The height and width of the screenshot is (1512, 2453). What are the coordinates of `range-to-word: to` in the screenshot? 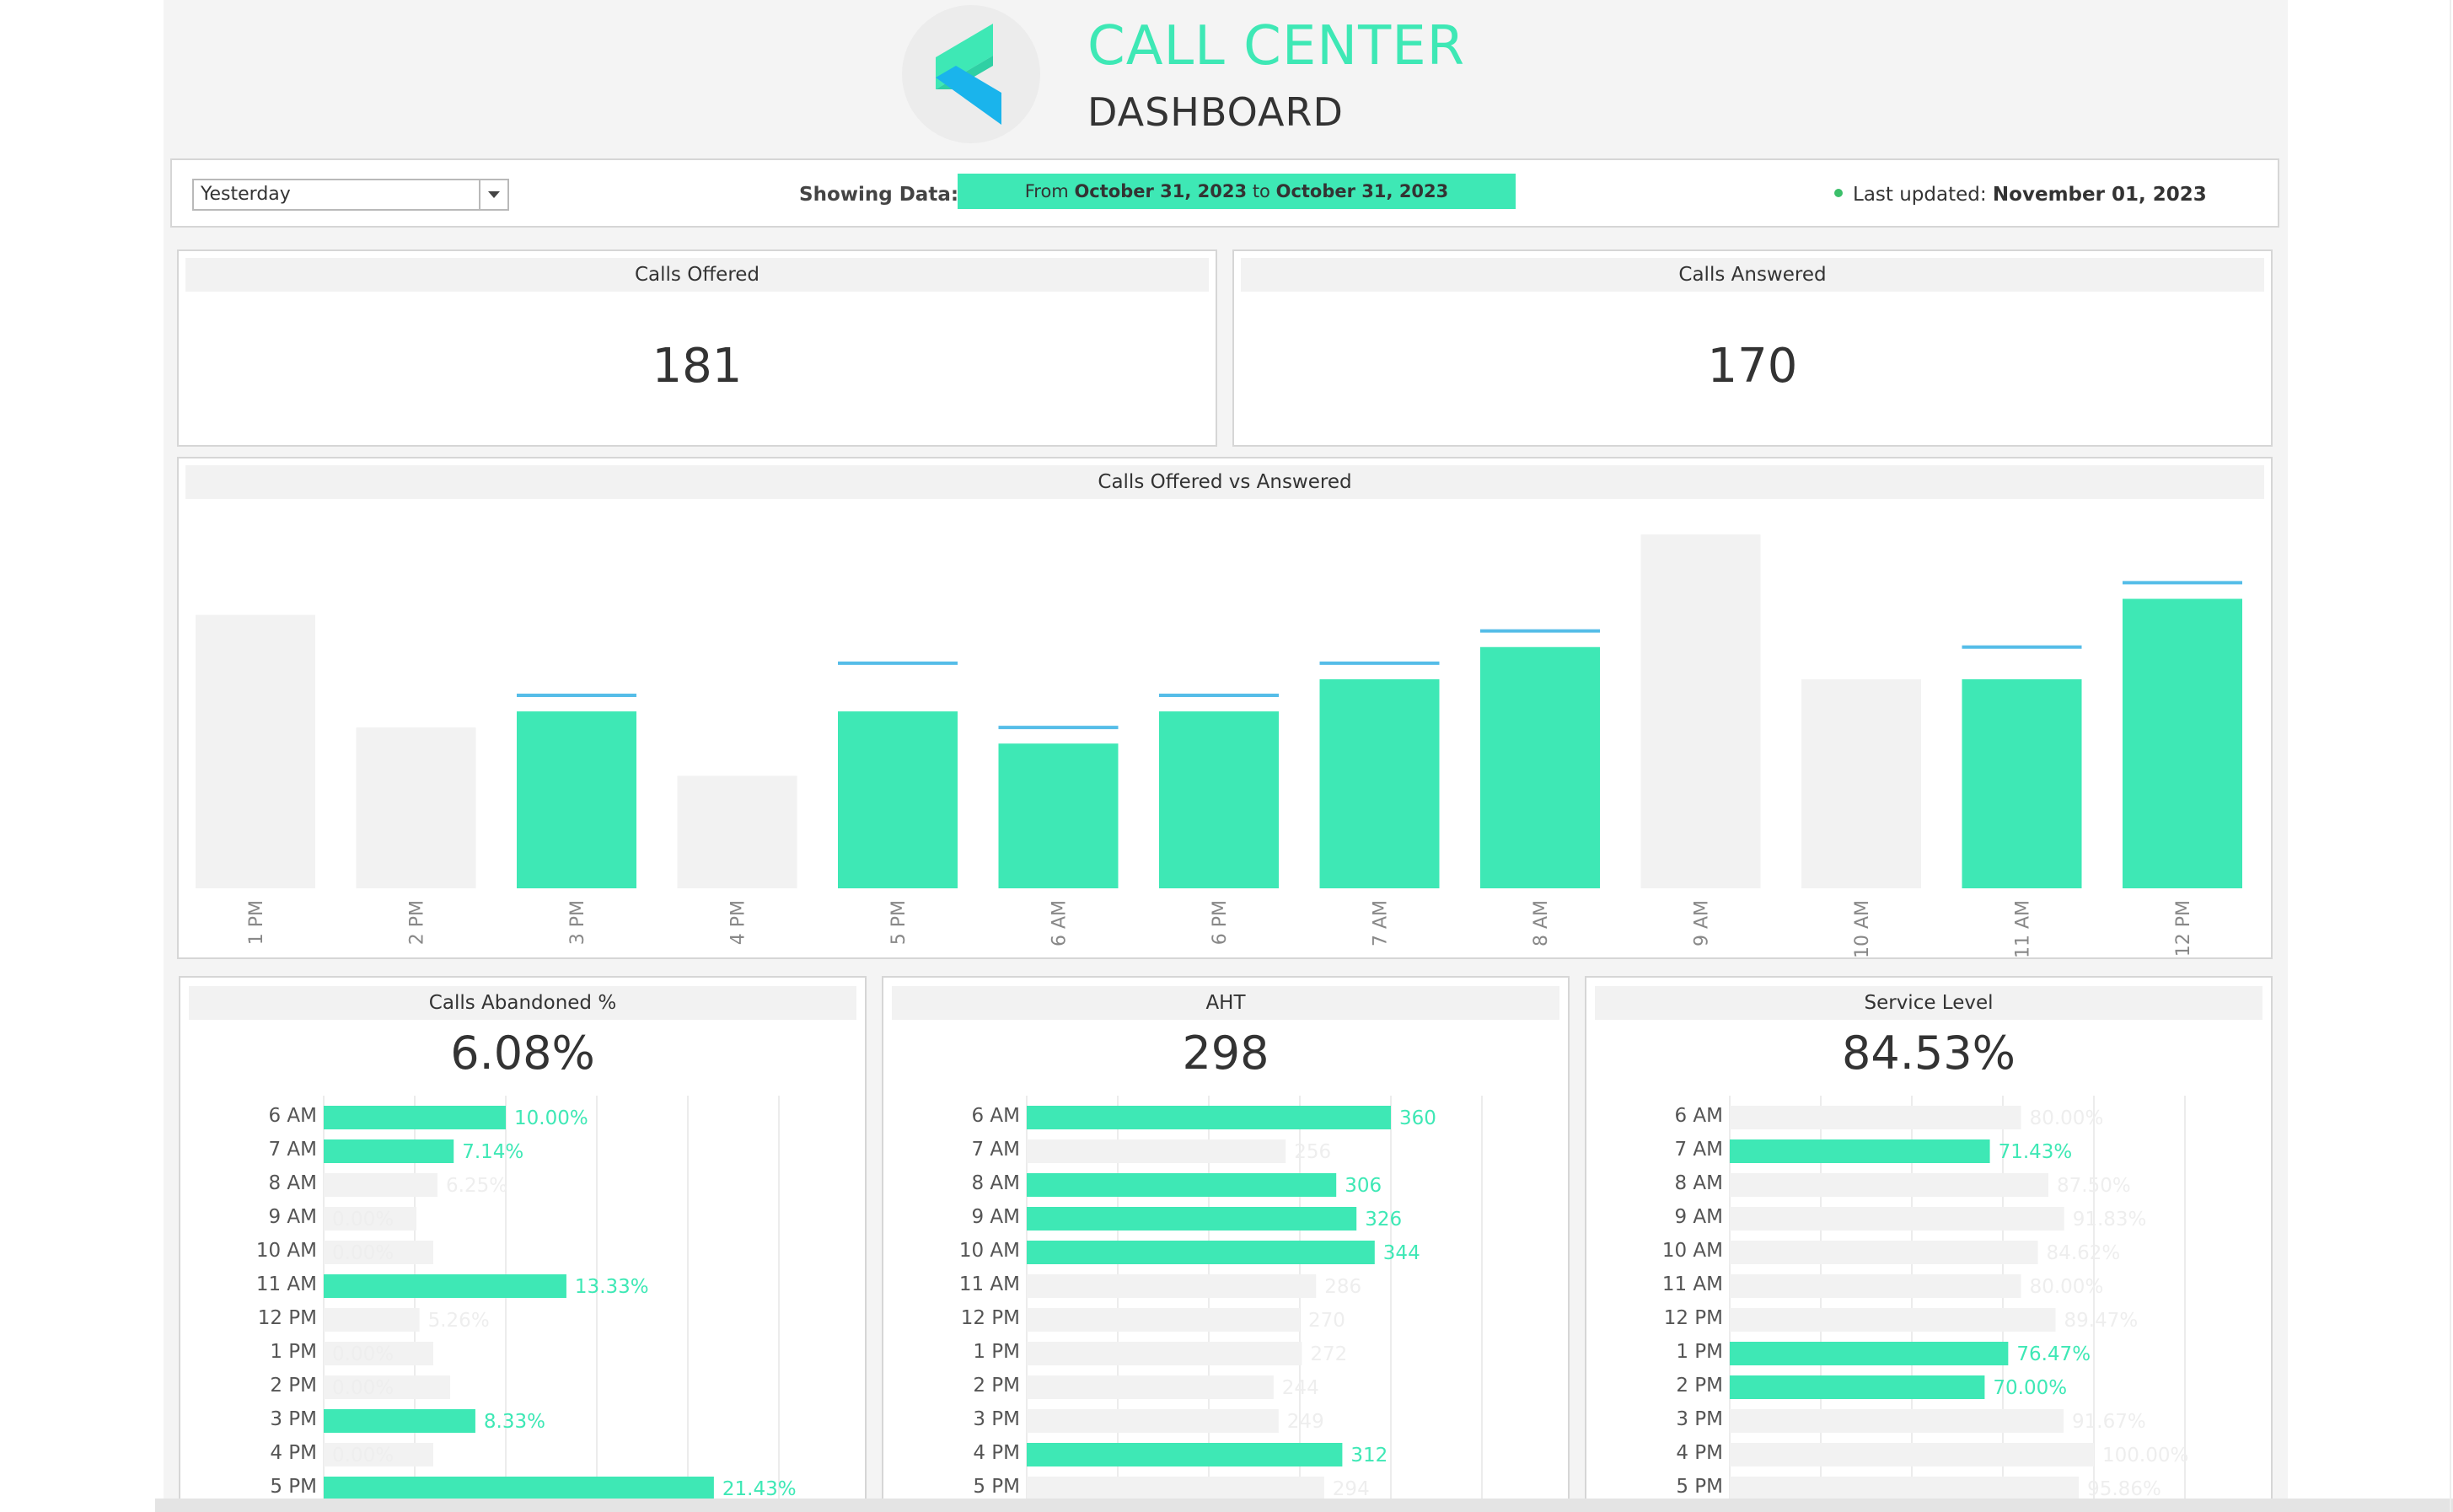 It's located at (1261, 191).